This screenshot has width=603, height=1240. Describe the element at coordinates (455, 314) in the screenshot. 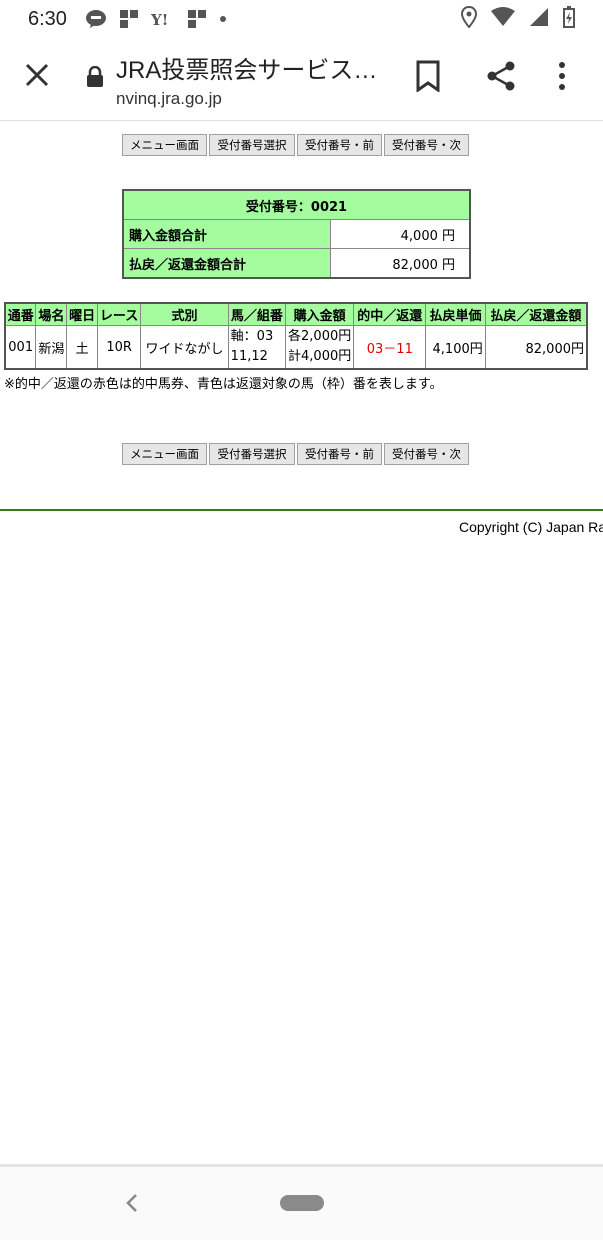

I see `header-unit-payout: 払戻単価` at that location.